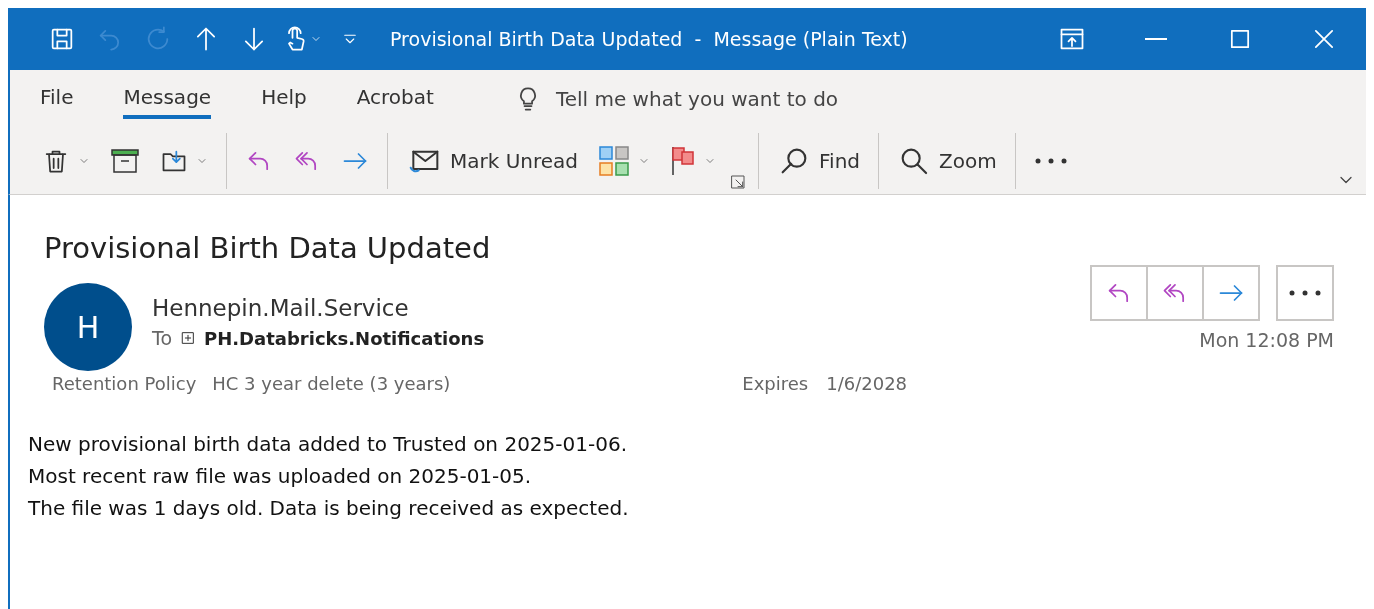 This screenshot has width=1374, height=609. Describe the element at coordinates (167, 99) in the screenshot. I see `ribbon-tab: Message` at that location.